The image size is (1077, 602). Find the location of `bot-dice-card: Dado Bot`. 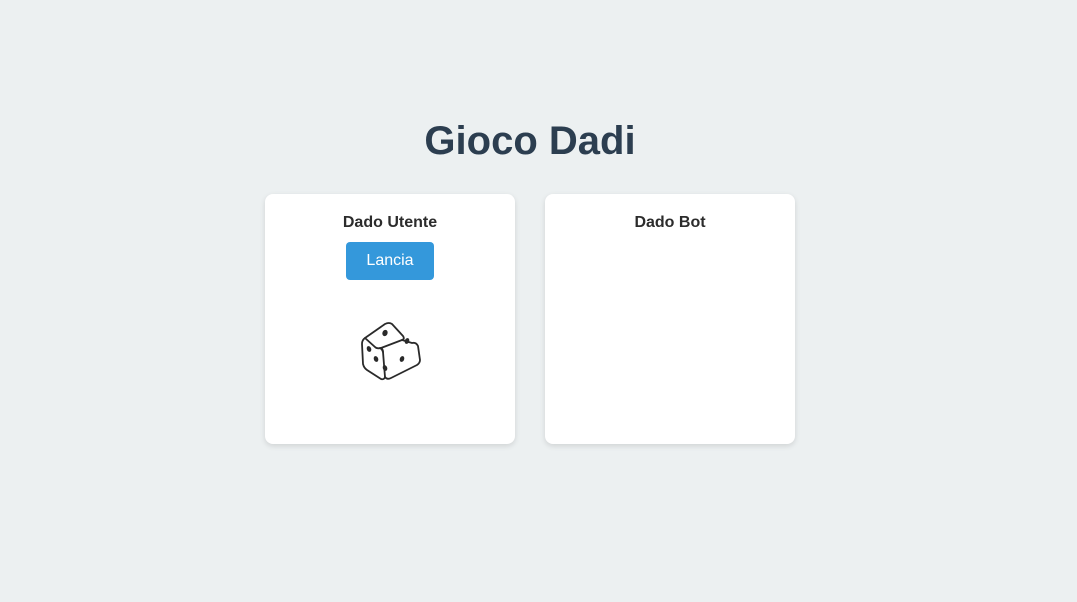

bot-dice-card: Dado Bot is located at coordinates (670, 319).